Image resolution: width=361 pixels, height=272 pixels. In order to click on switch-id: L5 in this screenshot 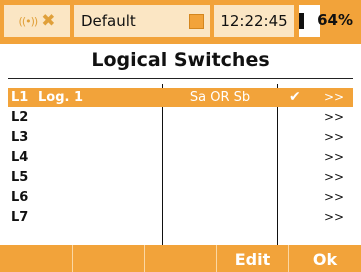, I will do `click(20, 177)`.